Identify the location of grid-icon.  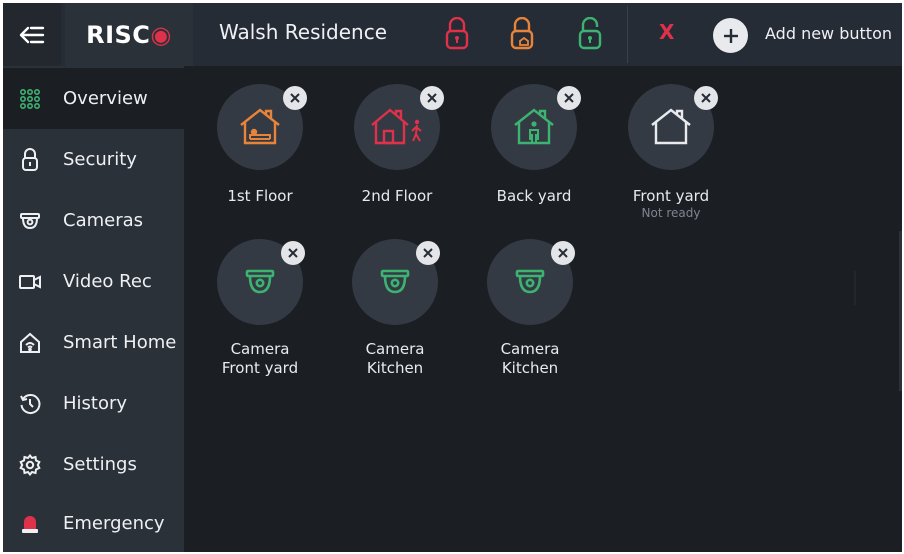
(30, 99).